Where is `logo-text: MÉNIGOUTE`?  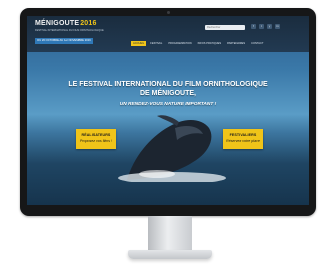
logo-text: MÉNIGOUTE is located at coordinates (57, 23).